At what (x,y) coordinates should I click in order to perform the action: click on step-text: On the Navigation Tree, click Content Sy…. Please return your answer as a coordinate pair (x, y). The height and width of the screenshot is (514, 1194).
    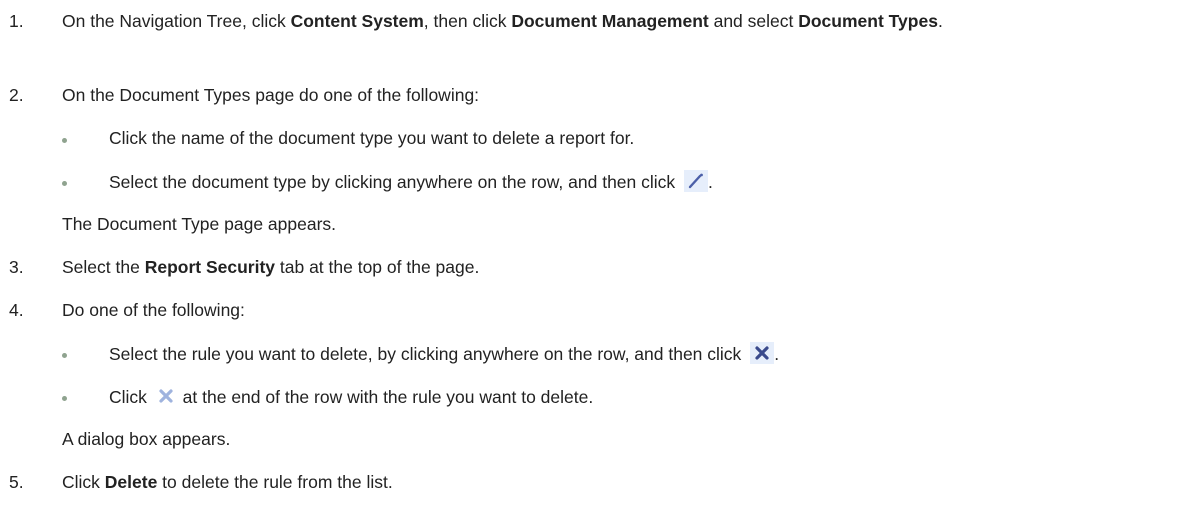
    Looking at the image, I should click on (502, 21).